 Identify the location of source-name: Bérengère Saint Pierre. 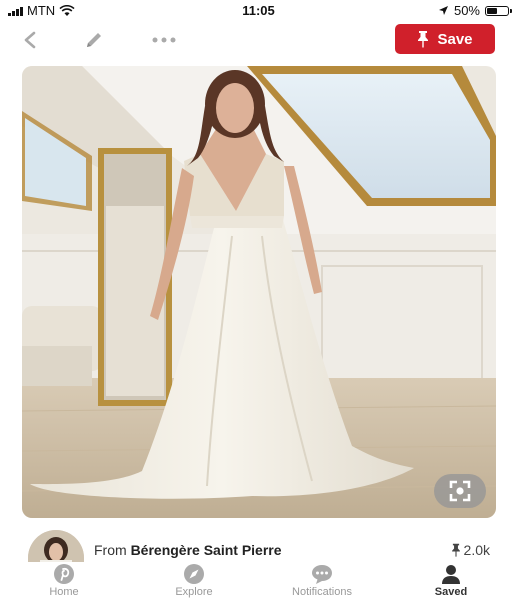
(206, 550).